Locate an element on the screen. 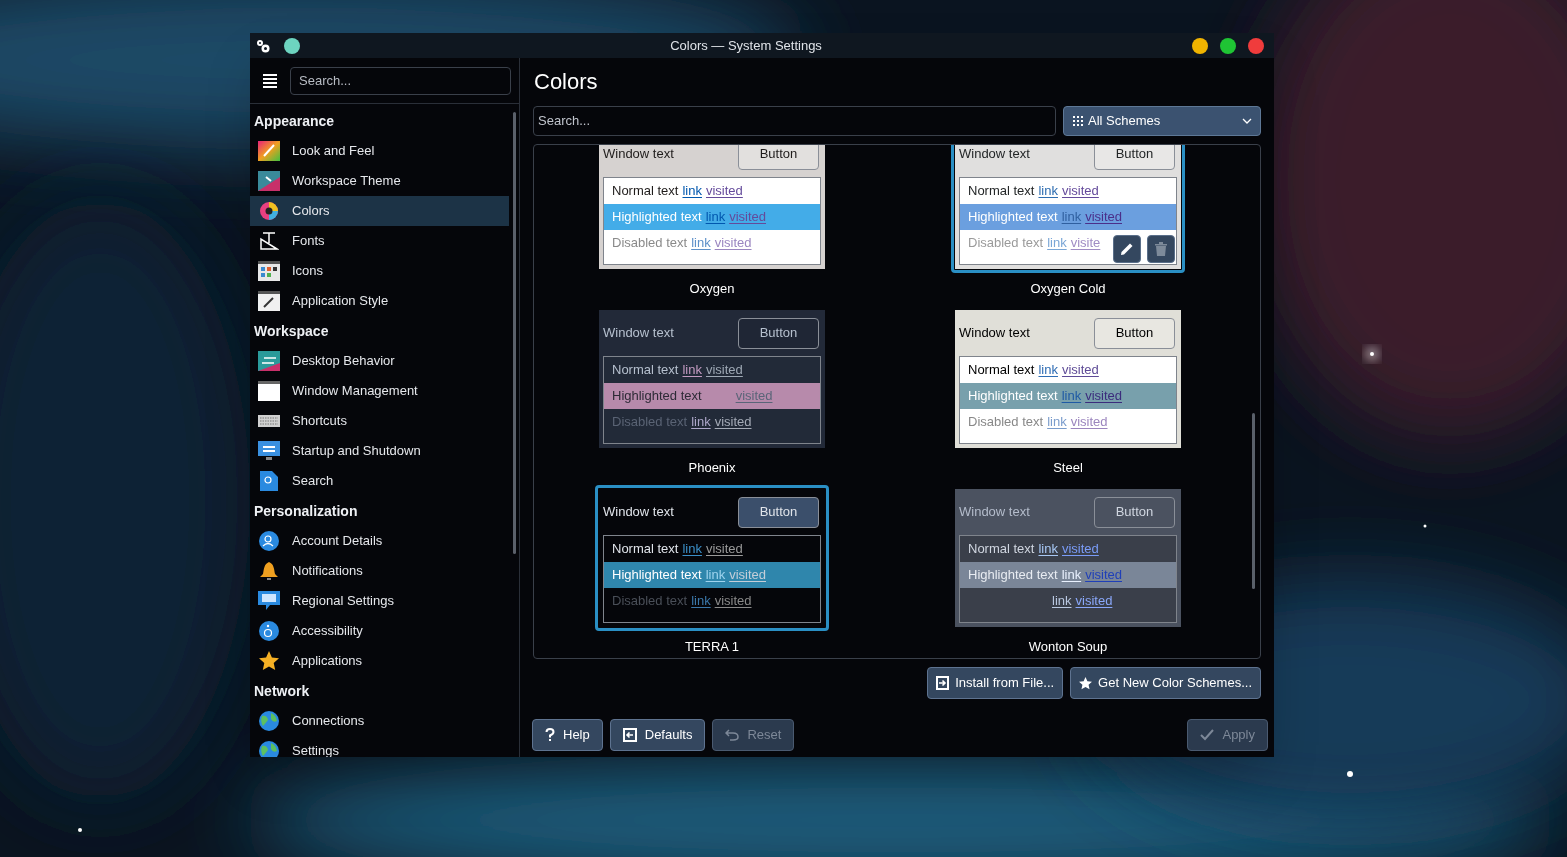  scheme-name: TERRA 1 is located at coordinates (712, 647).